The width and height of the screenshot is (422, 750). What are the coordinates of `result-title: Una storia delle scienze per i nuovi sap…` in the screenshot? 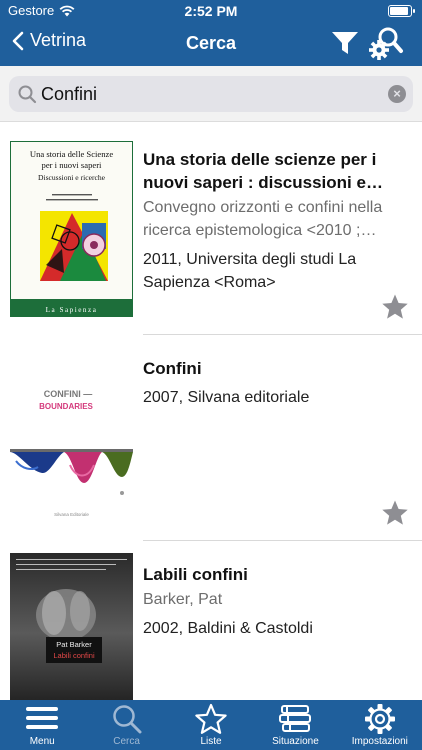 It's located at (260, 171).